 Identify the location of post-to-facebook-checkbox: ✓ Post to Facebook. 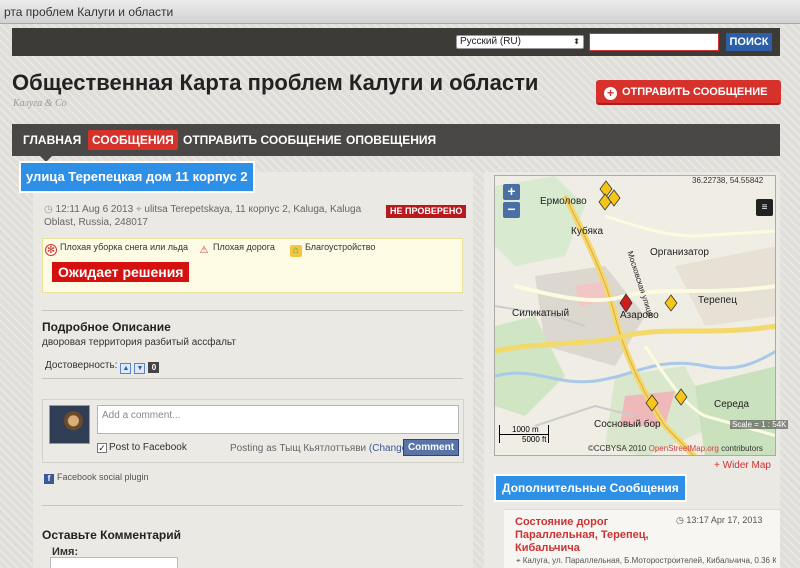
(142, 447).